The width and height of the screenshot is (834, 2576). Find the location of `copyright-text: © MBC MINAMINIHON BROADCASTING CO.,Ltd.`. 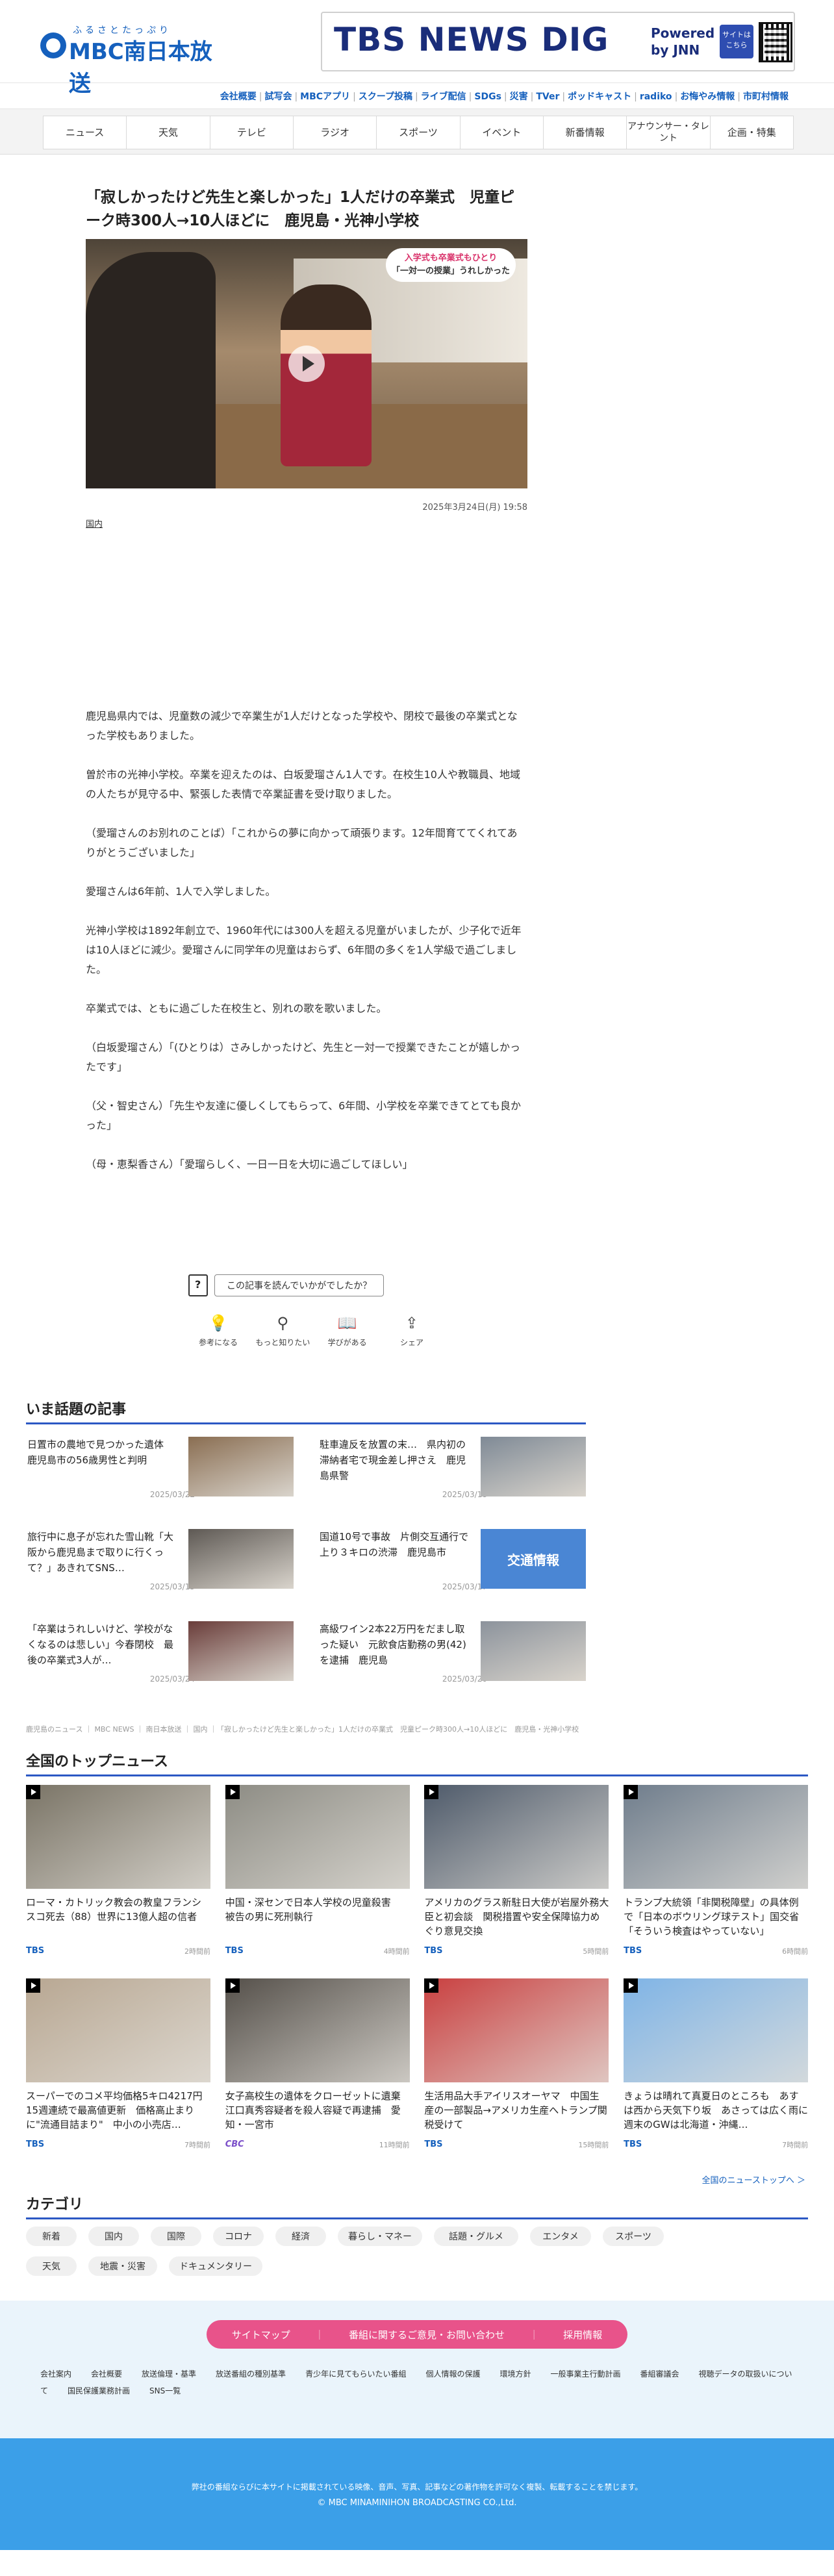

copyright-text: © MBC MINAMINIHON BROADCASTING CO.,Ltd. is located at coordinates (417, 2503).